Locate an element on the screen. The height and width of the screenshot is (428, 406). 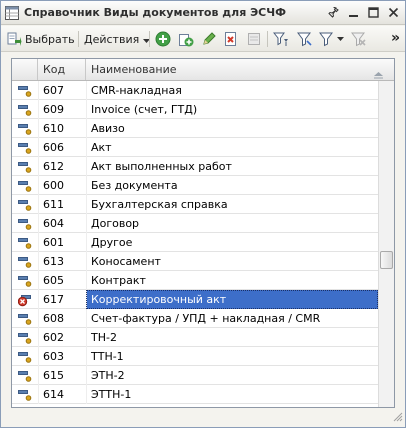
maximize-button is located at coordinates (373, 12).